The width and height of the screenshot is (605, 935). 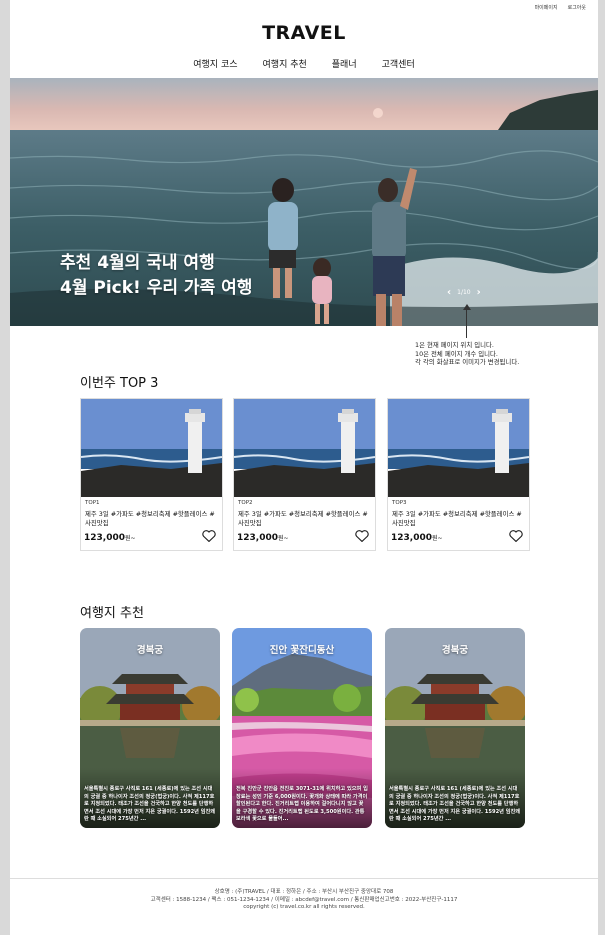 I want to click on rank-label: TOP1, so click(x=92, y=503).